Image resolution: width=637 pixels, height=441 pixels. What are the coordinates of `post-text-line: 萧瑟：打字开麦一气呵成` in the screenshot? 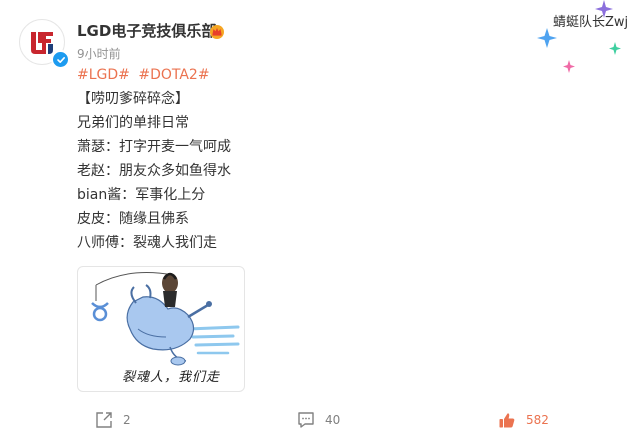 It's located at (154, 147).